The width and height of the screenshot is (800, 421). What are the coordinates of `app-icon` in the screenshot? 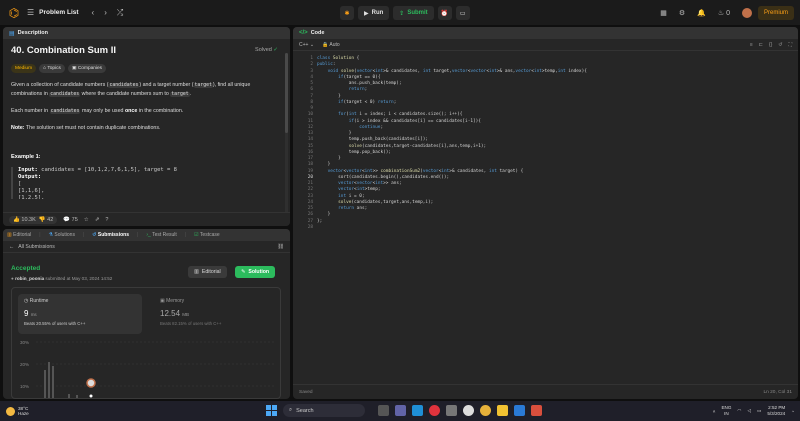 It's located at (536, 410).